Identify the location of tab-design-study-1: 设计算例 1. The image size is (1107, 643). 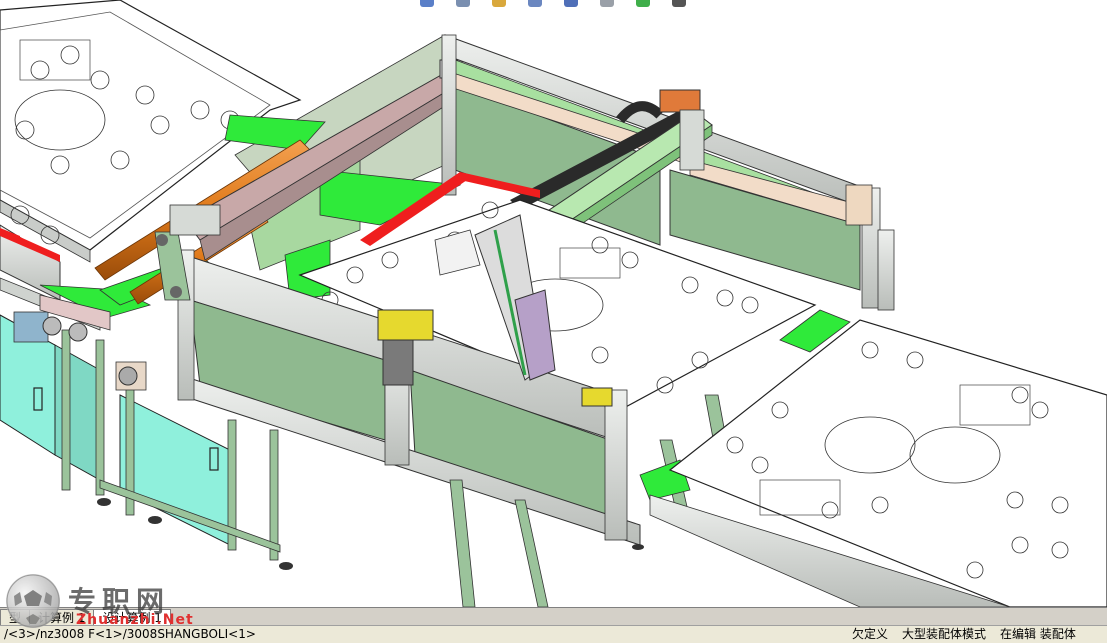
(132, 617).